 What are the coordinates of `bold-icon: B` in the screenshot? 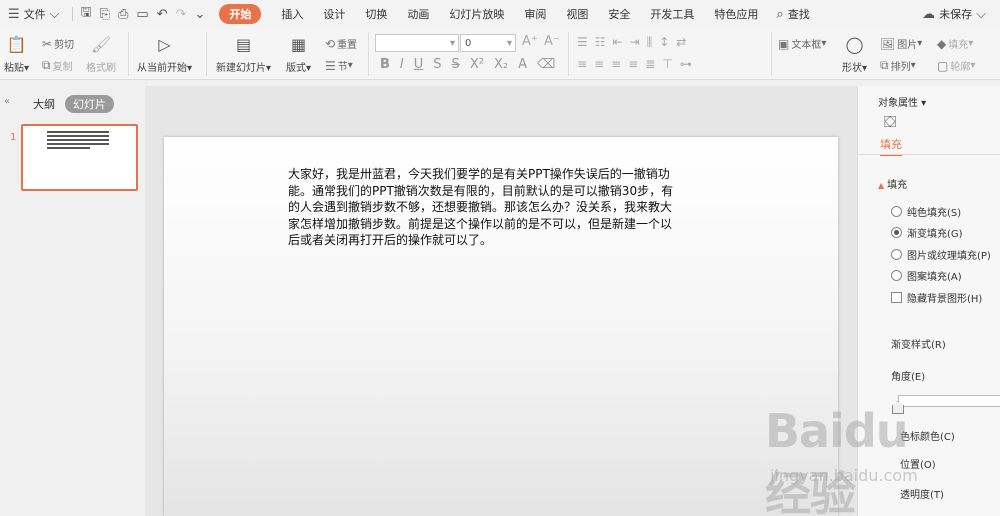 It's located at (385, 64).